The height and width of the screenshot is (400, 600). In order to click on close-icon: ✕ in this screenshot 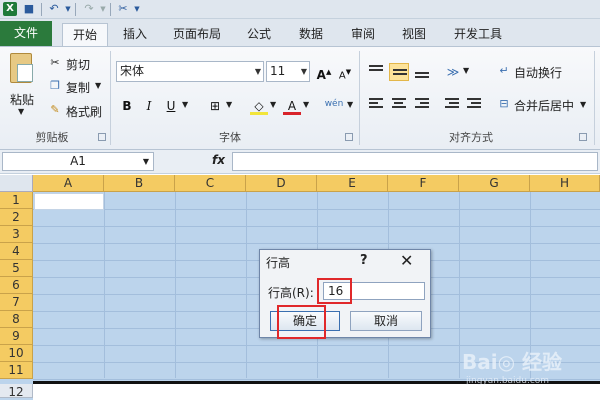, I will do `click(406, 260)`.